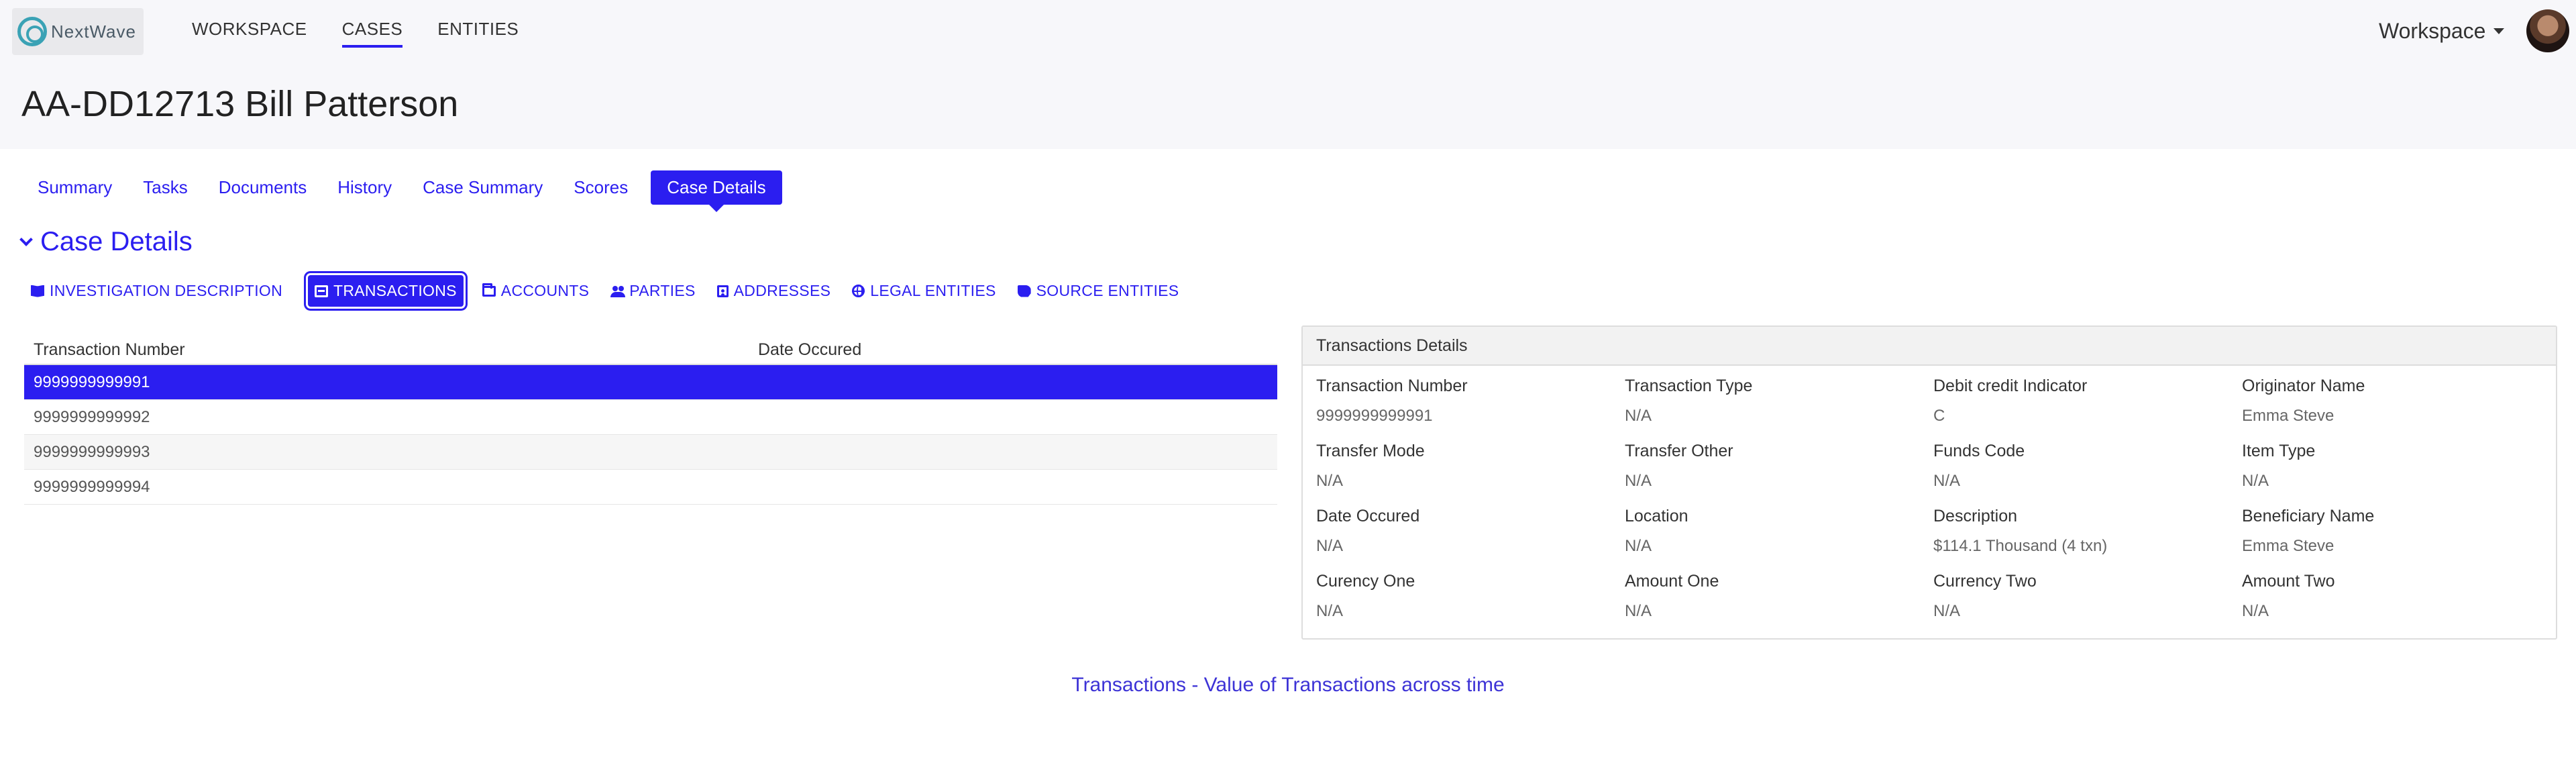  I want to click on nextwave-logo: NextWave, so click(78, 31).